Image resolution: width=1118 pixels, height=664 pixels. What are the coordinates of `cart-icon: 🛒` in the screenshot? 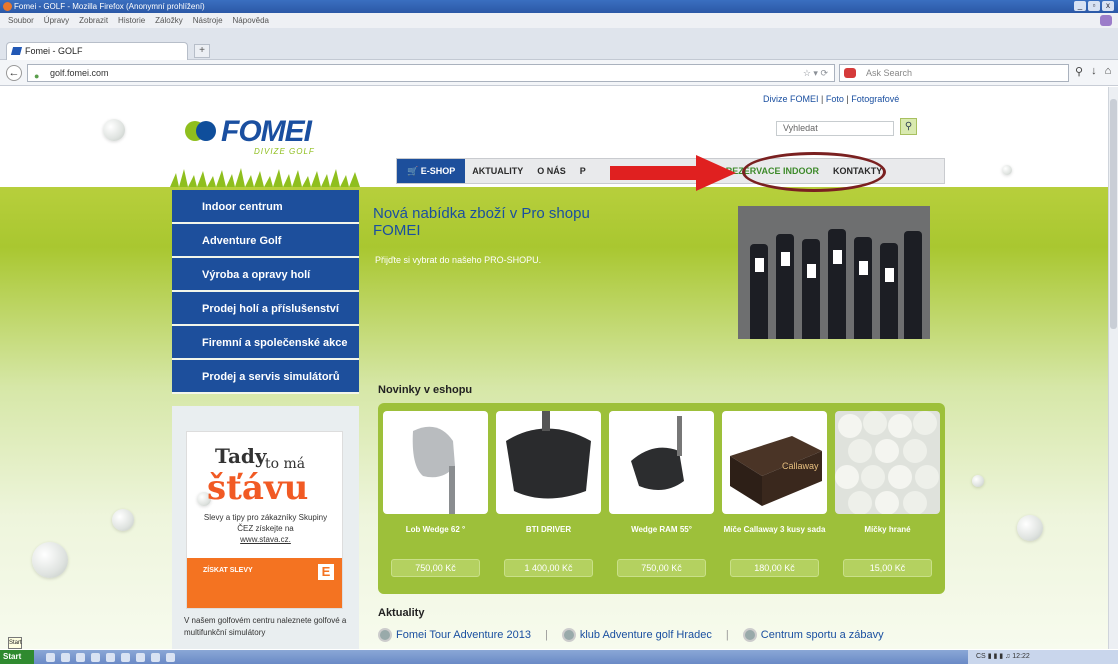 It's located at (414, 171).